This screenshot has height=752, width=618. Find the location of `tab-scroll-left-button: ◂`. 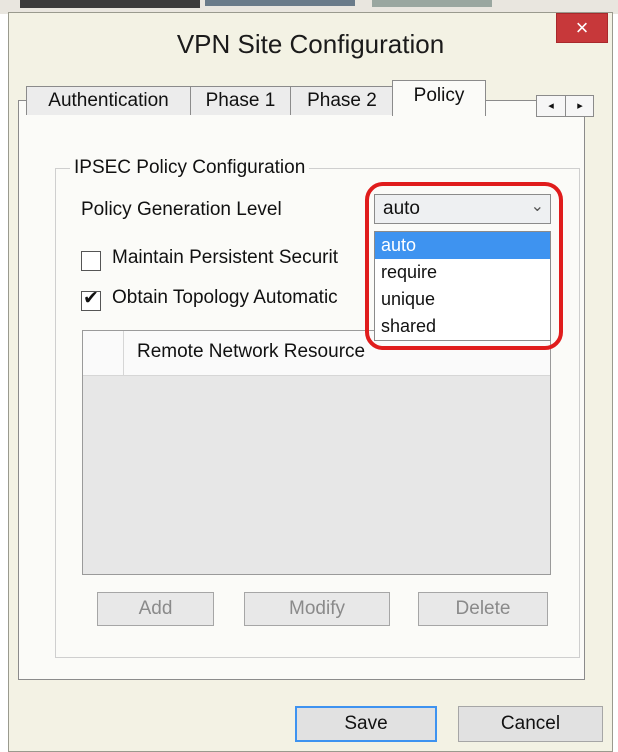

tab-scroll-left-button: ◂ is located at coordinates (551, 106).